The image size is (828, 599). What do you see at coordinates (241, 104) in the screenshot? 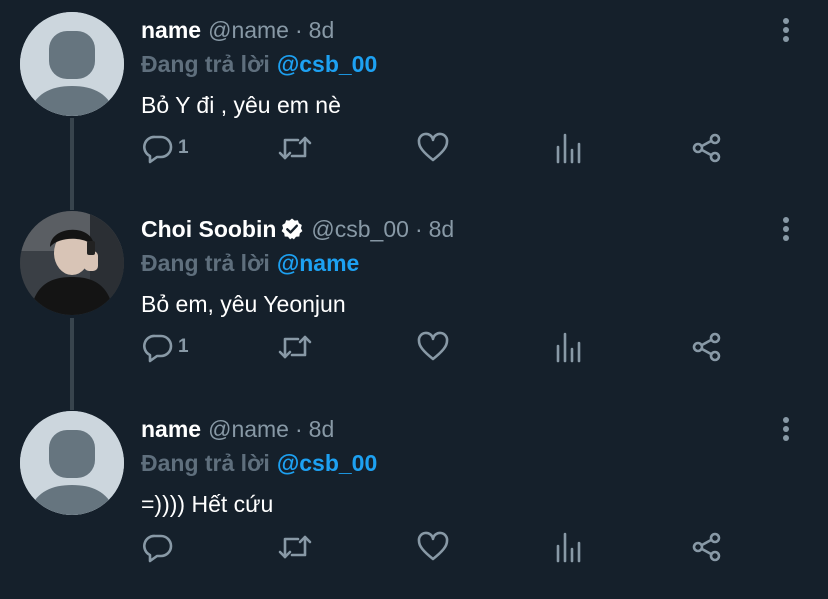
I see `tweet-text: Bỏ Y đi , yêu em nè` at bounding box center [241, 104].